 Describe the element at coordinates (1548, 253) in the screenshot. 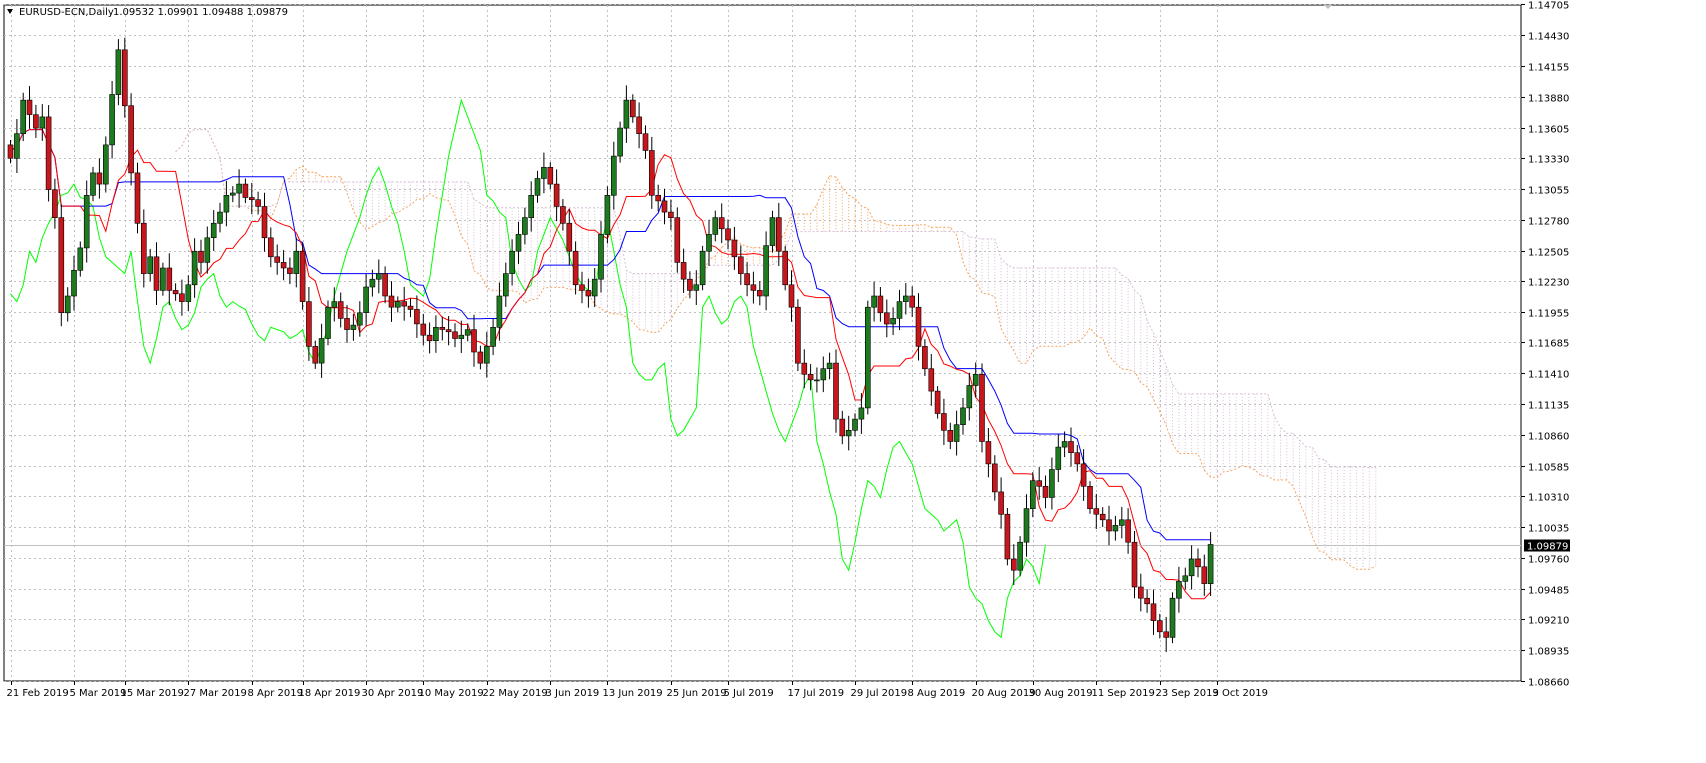

I see `y-tick-label: 1.12505` at that location.